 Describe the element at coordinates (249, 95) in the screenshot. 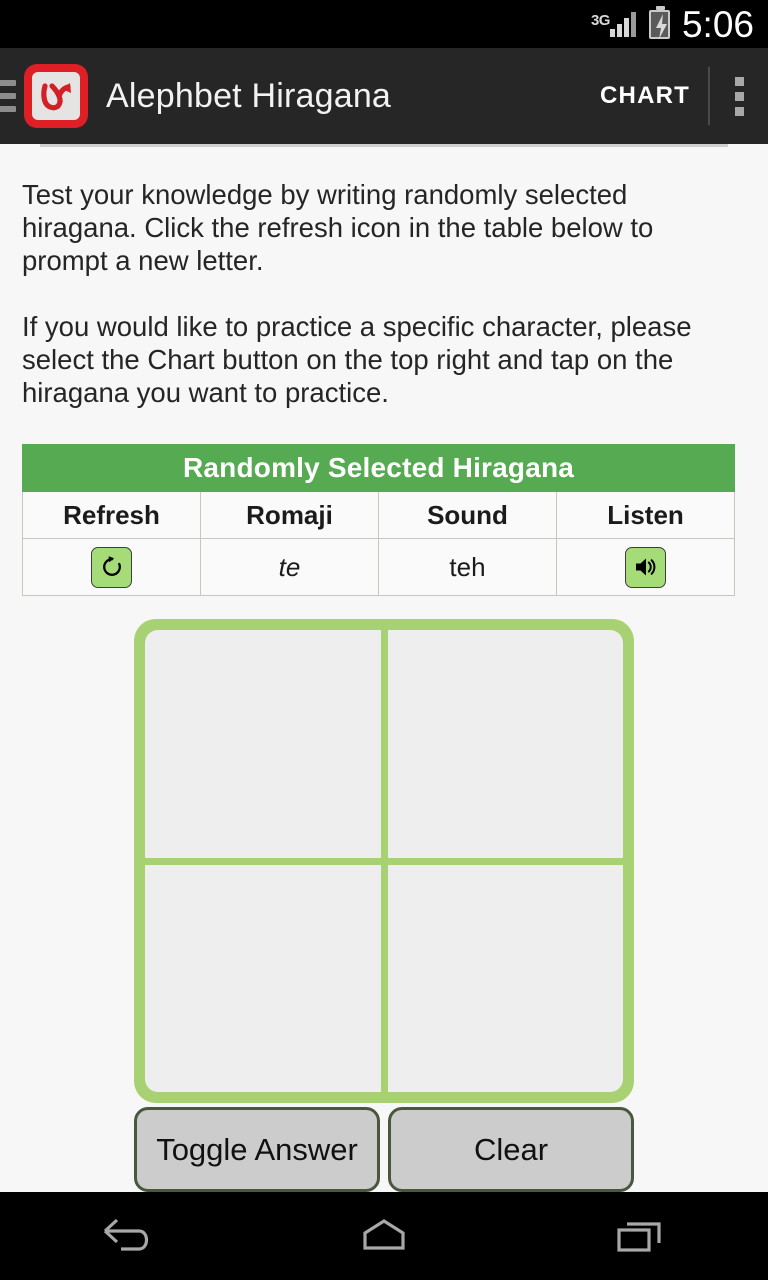

I see `app-title: Alephbet Hiragana` at that location.